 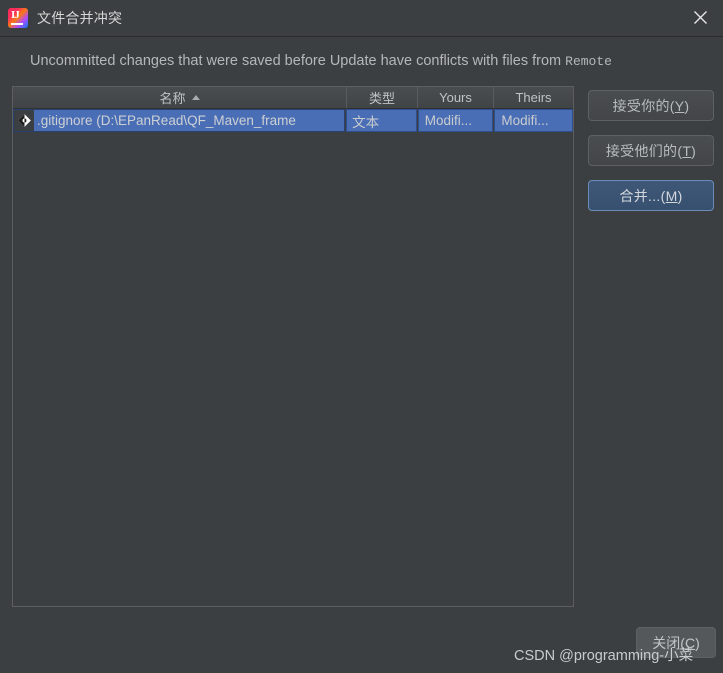 What do you see at coordinates (381, 120) in the screenshot?
I see `table-cell-type: 文本` at bounding box center [381, 120].